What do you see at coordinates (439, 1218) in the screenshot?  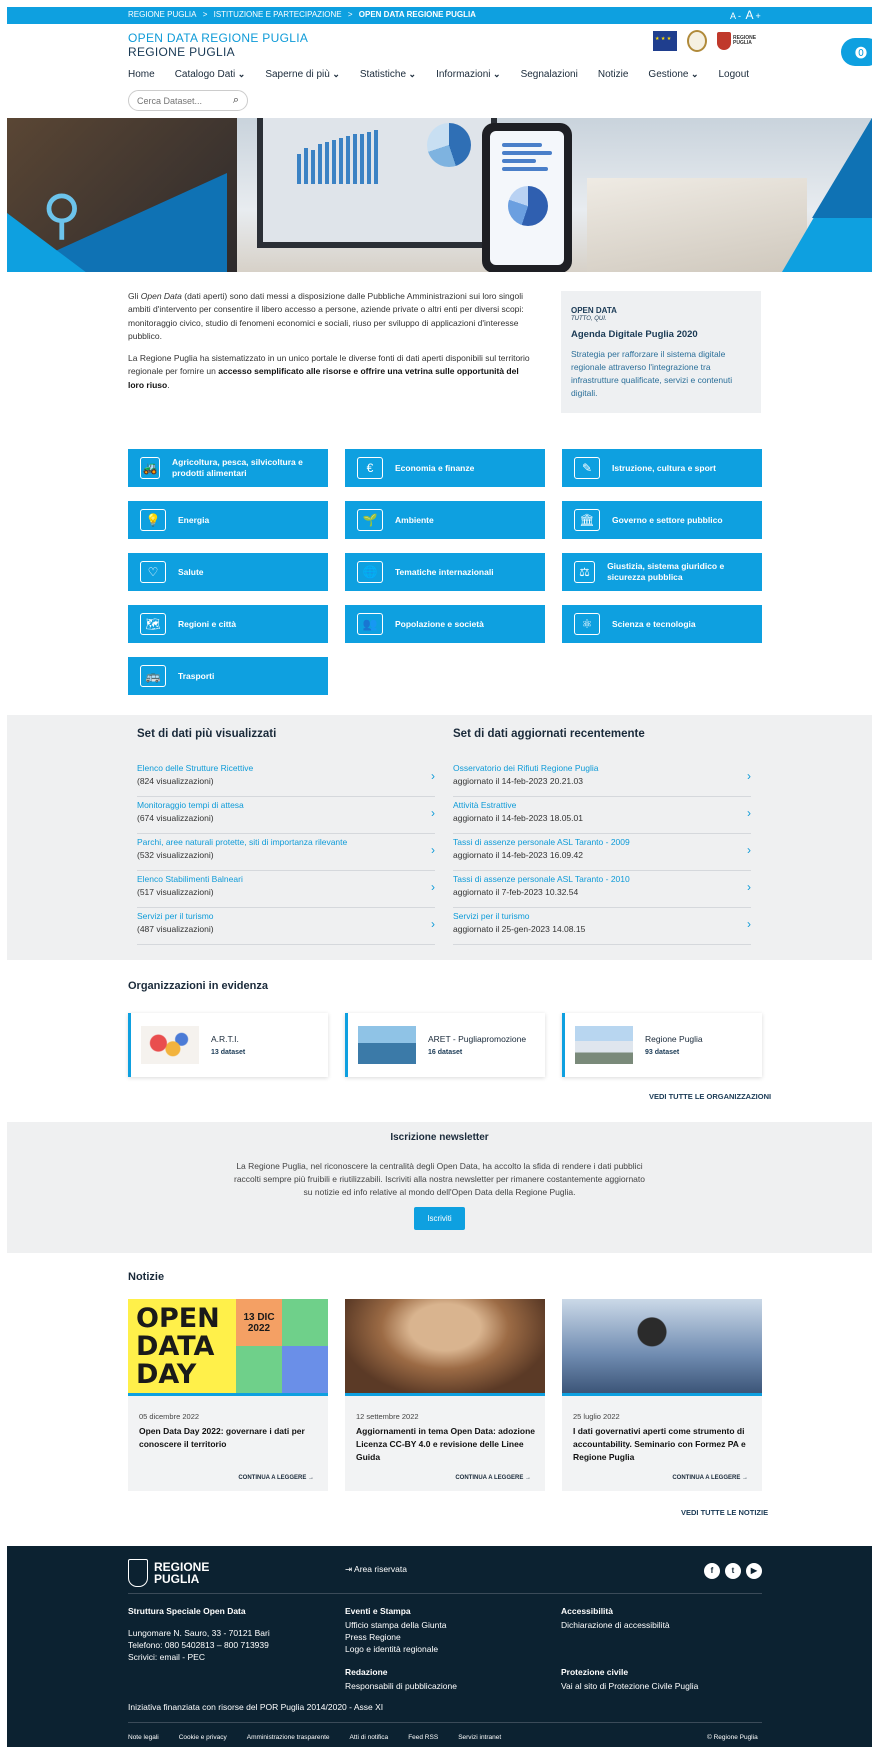 I see `subscribe-button: Iscriviti` at bounding box center [439, 1218].